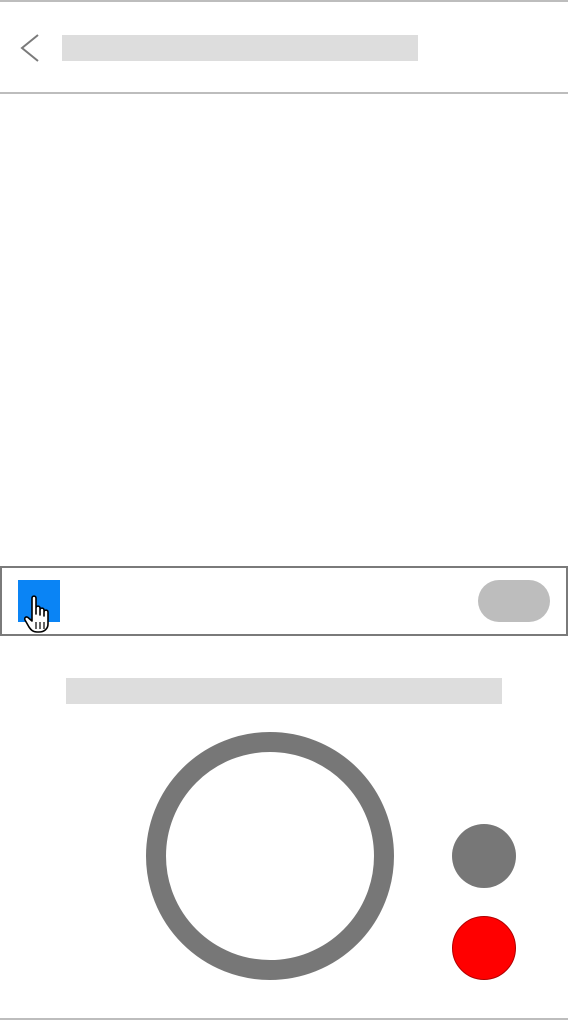 The width and height of the screenshot is (568, 1020). I want to click on secondary-button, so click(484, 856).